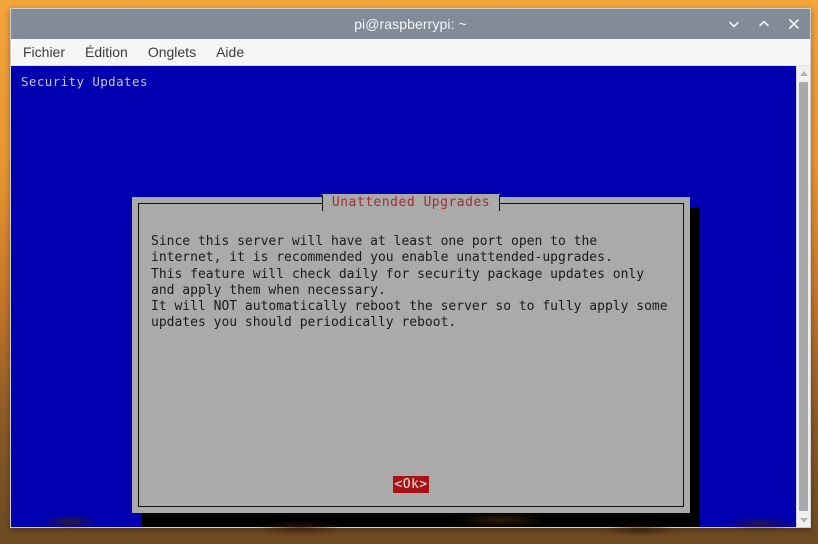 This screenshot has height=544, width=818. Describe the element at coordinates (410, 52) in the screenshot. I see `menubar: Fichier Édition Onglets Aide` at that location.